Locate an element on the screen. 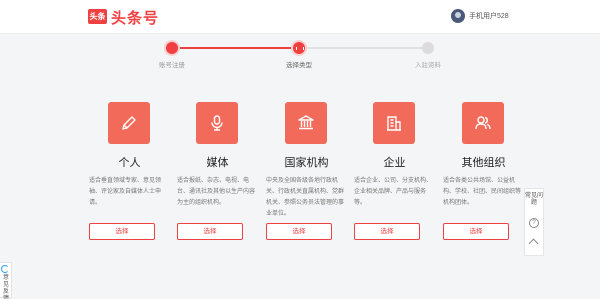 Image resolution: width=600 pixels, height=299 pixels. select-button-other-org: 选择 is located at coordinates (476, 231).